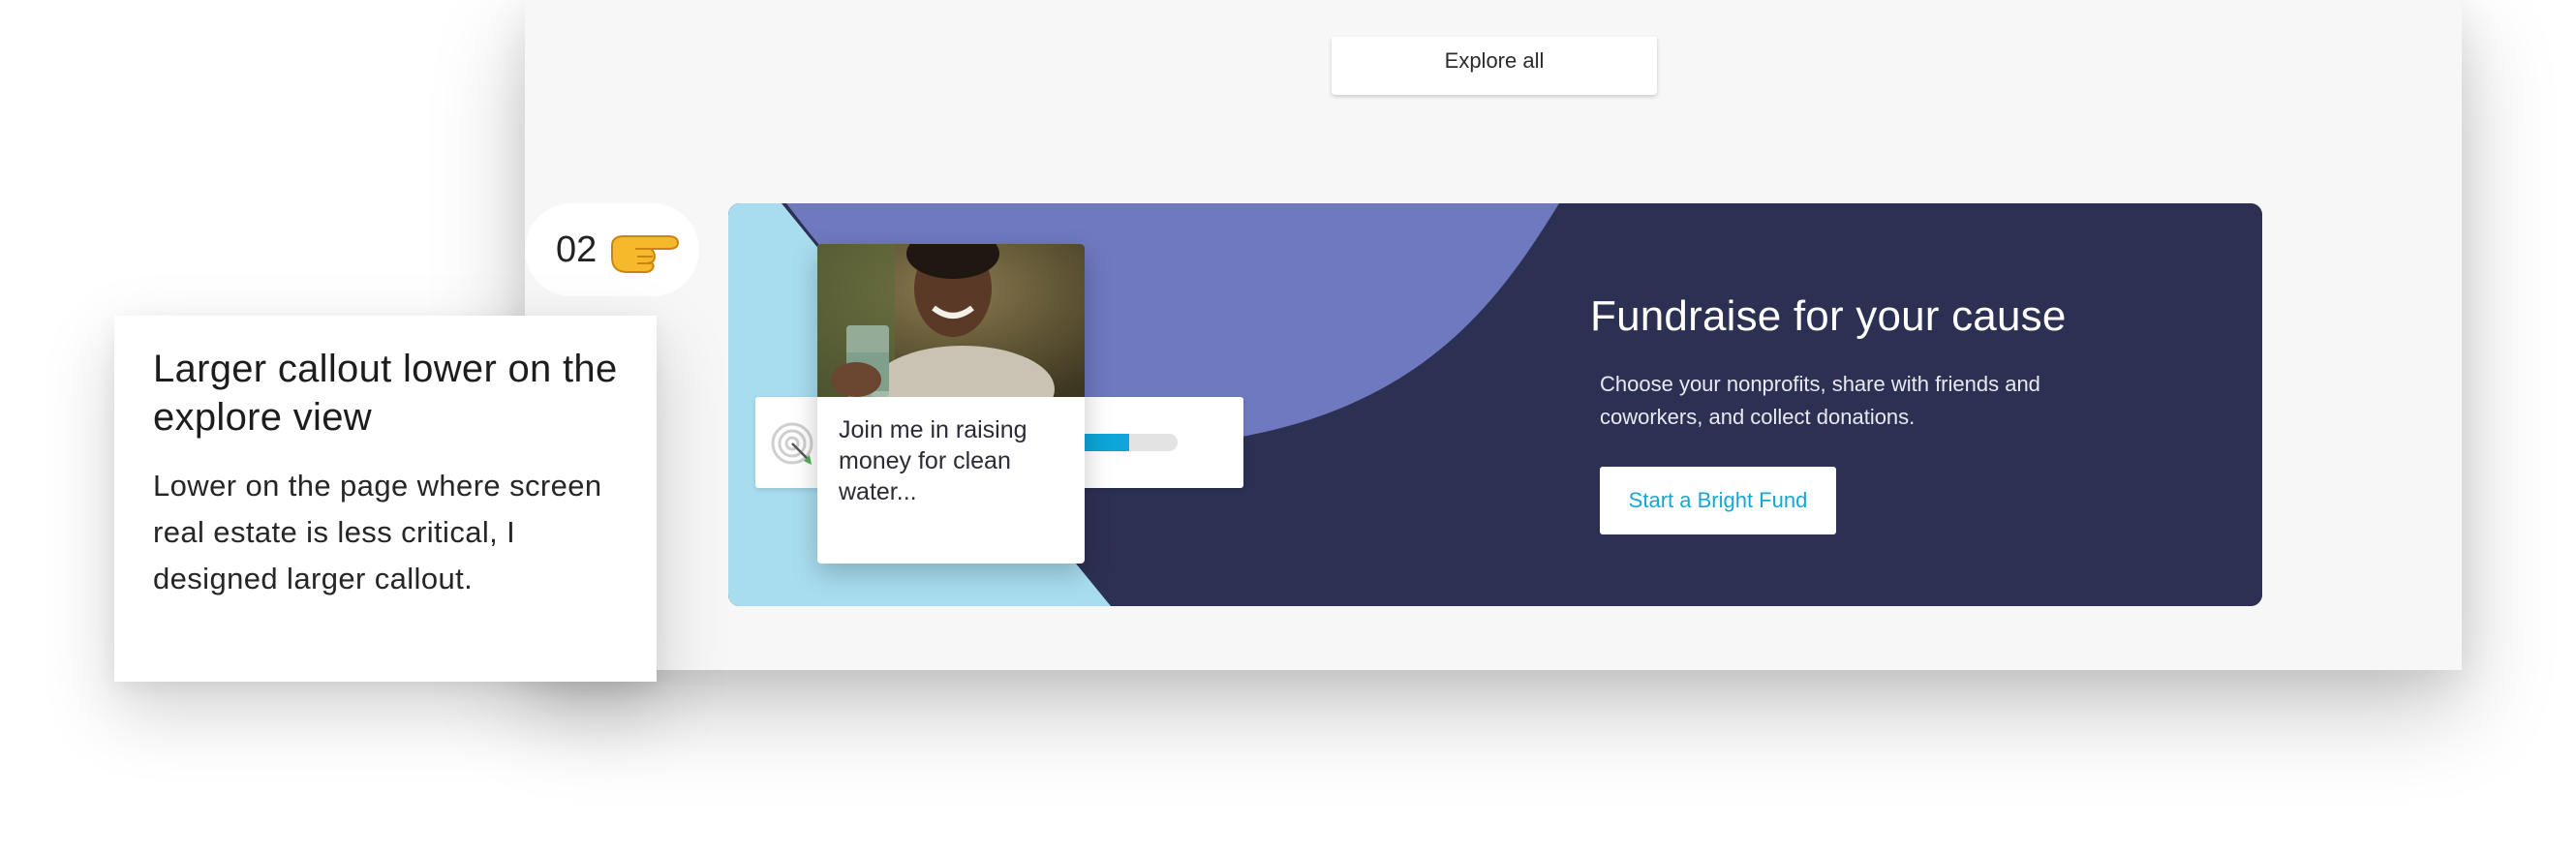 Image resolution: width=2576 pixels, height=854 pixels. I want to click on step-number: 02, so click(577, 250).